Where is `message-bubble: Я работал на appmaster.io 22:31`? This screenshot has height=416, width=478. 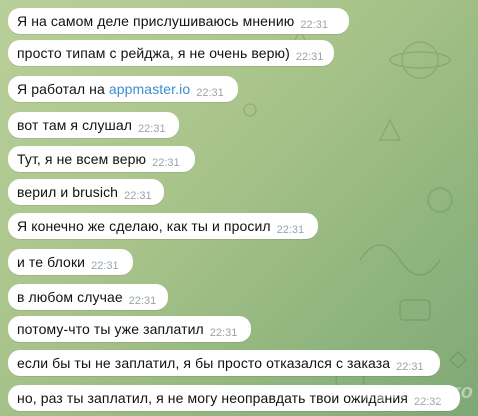 message-bubble: Я работал на appmaster.io 22:31 is located at coordinates (123, 89).